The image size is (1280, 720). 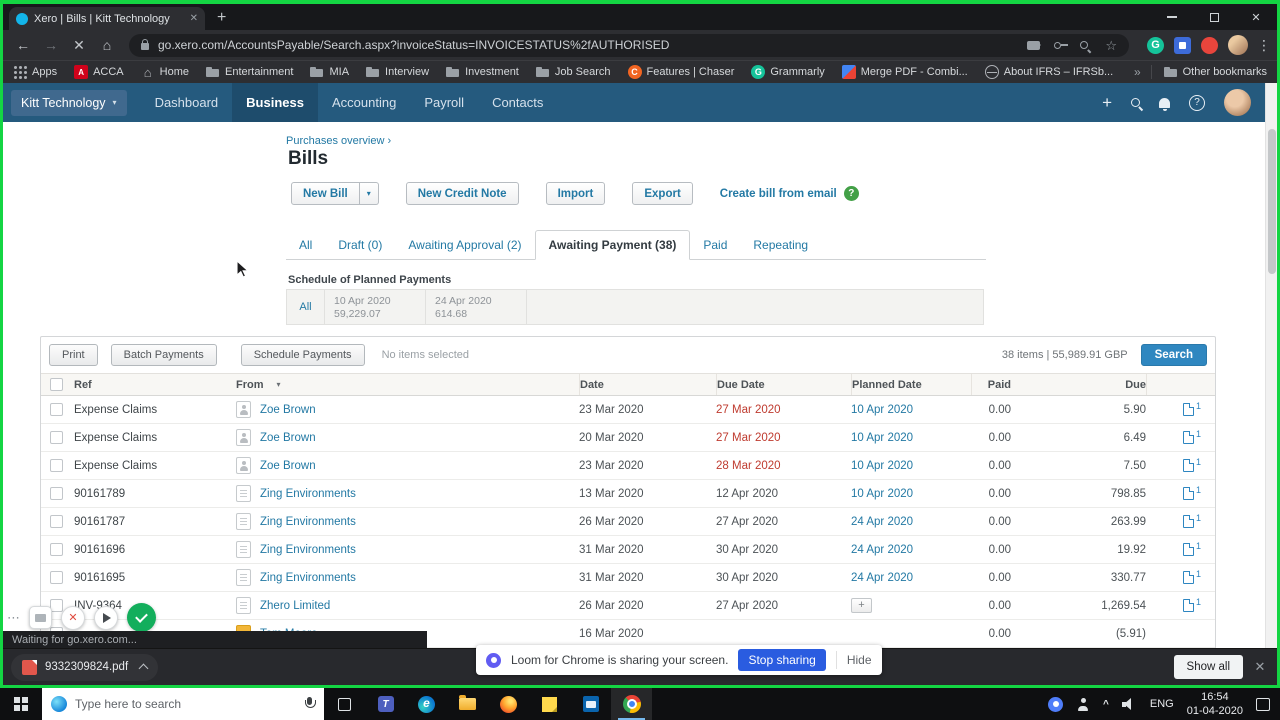 I want to click on zoom-icon, so click(x=1084, y=45).